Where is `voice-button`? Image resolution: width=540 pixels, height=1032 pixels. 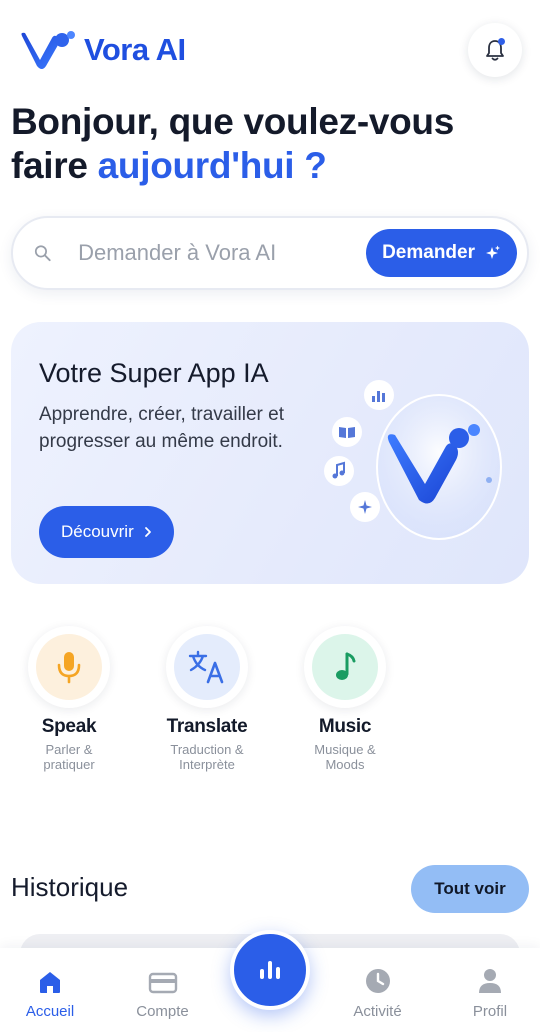 voice-button is located at coordinates (270, 970).